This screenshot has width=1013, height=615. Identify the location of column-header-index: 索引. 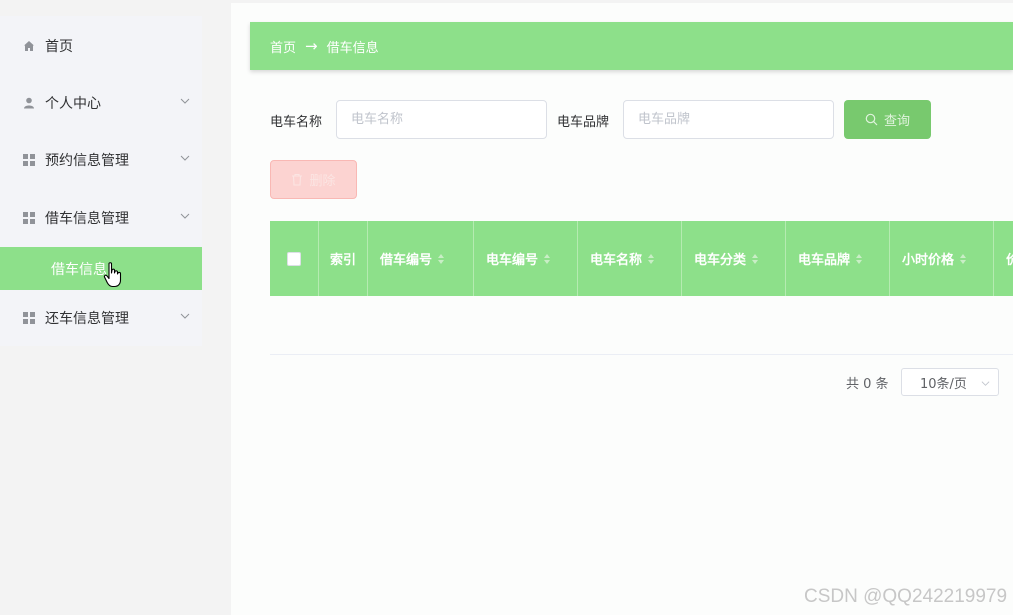
(343, 258).